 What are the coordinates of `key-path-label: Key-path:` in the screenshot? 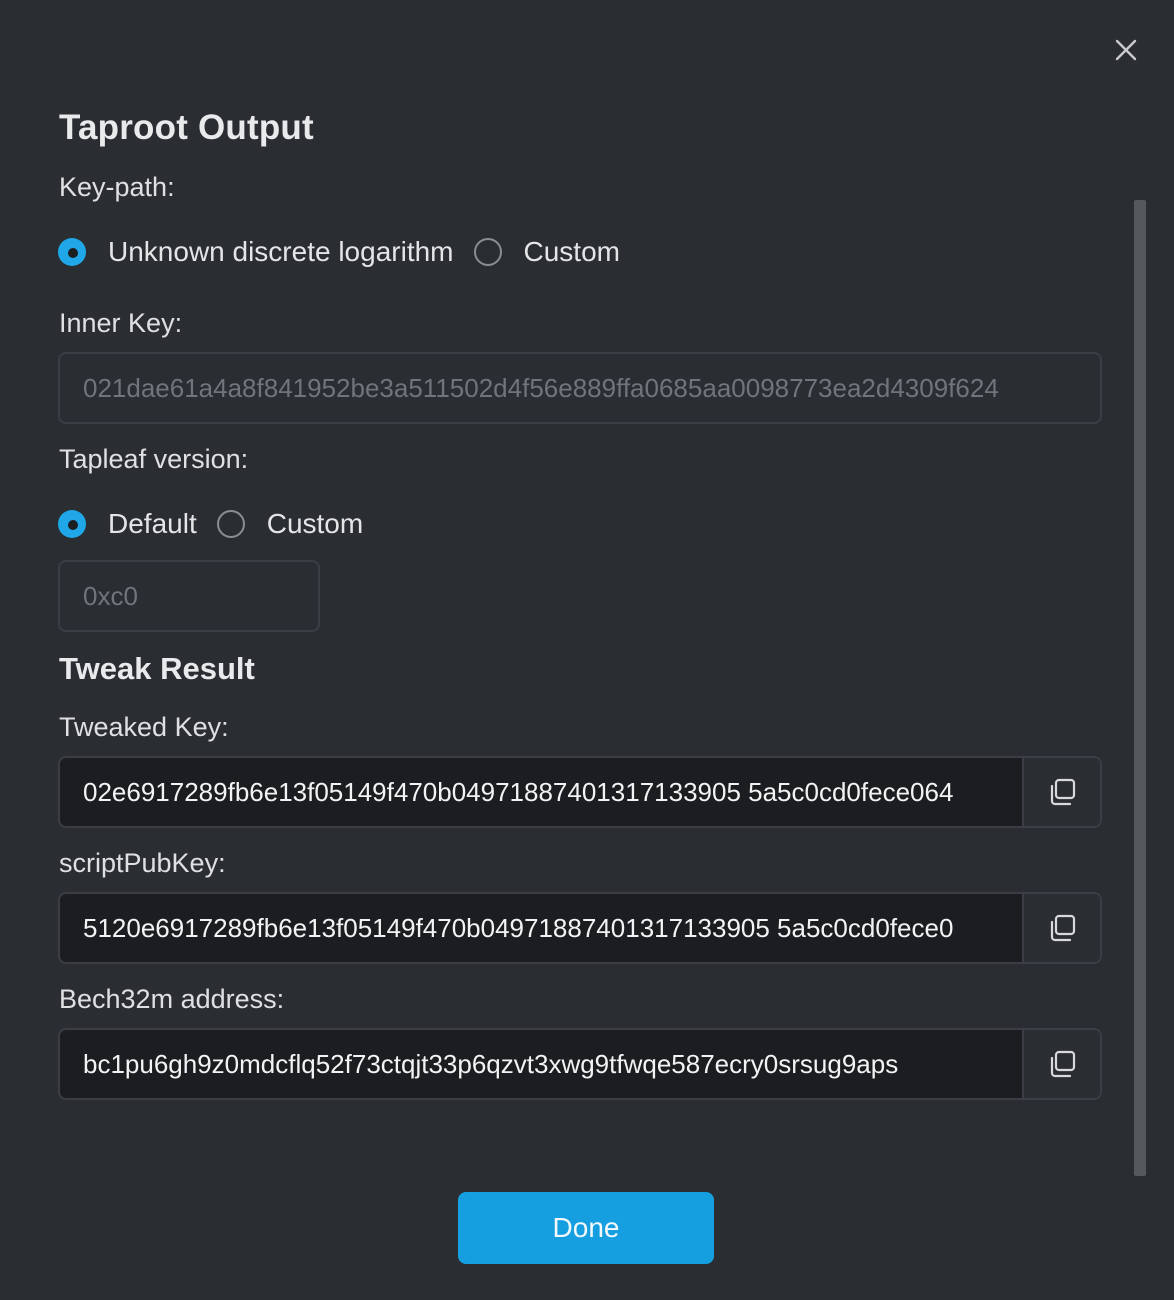 It's located at (117, 187).